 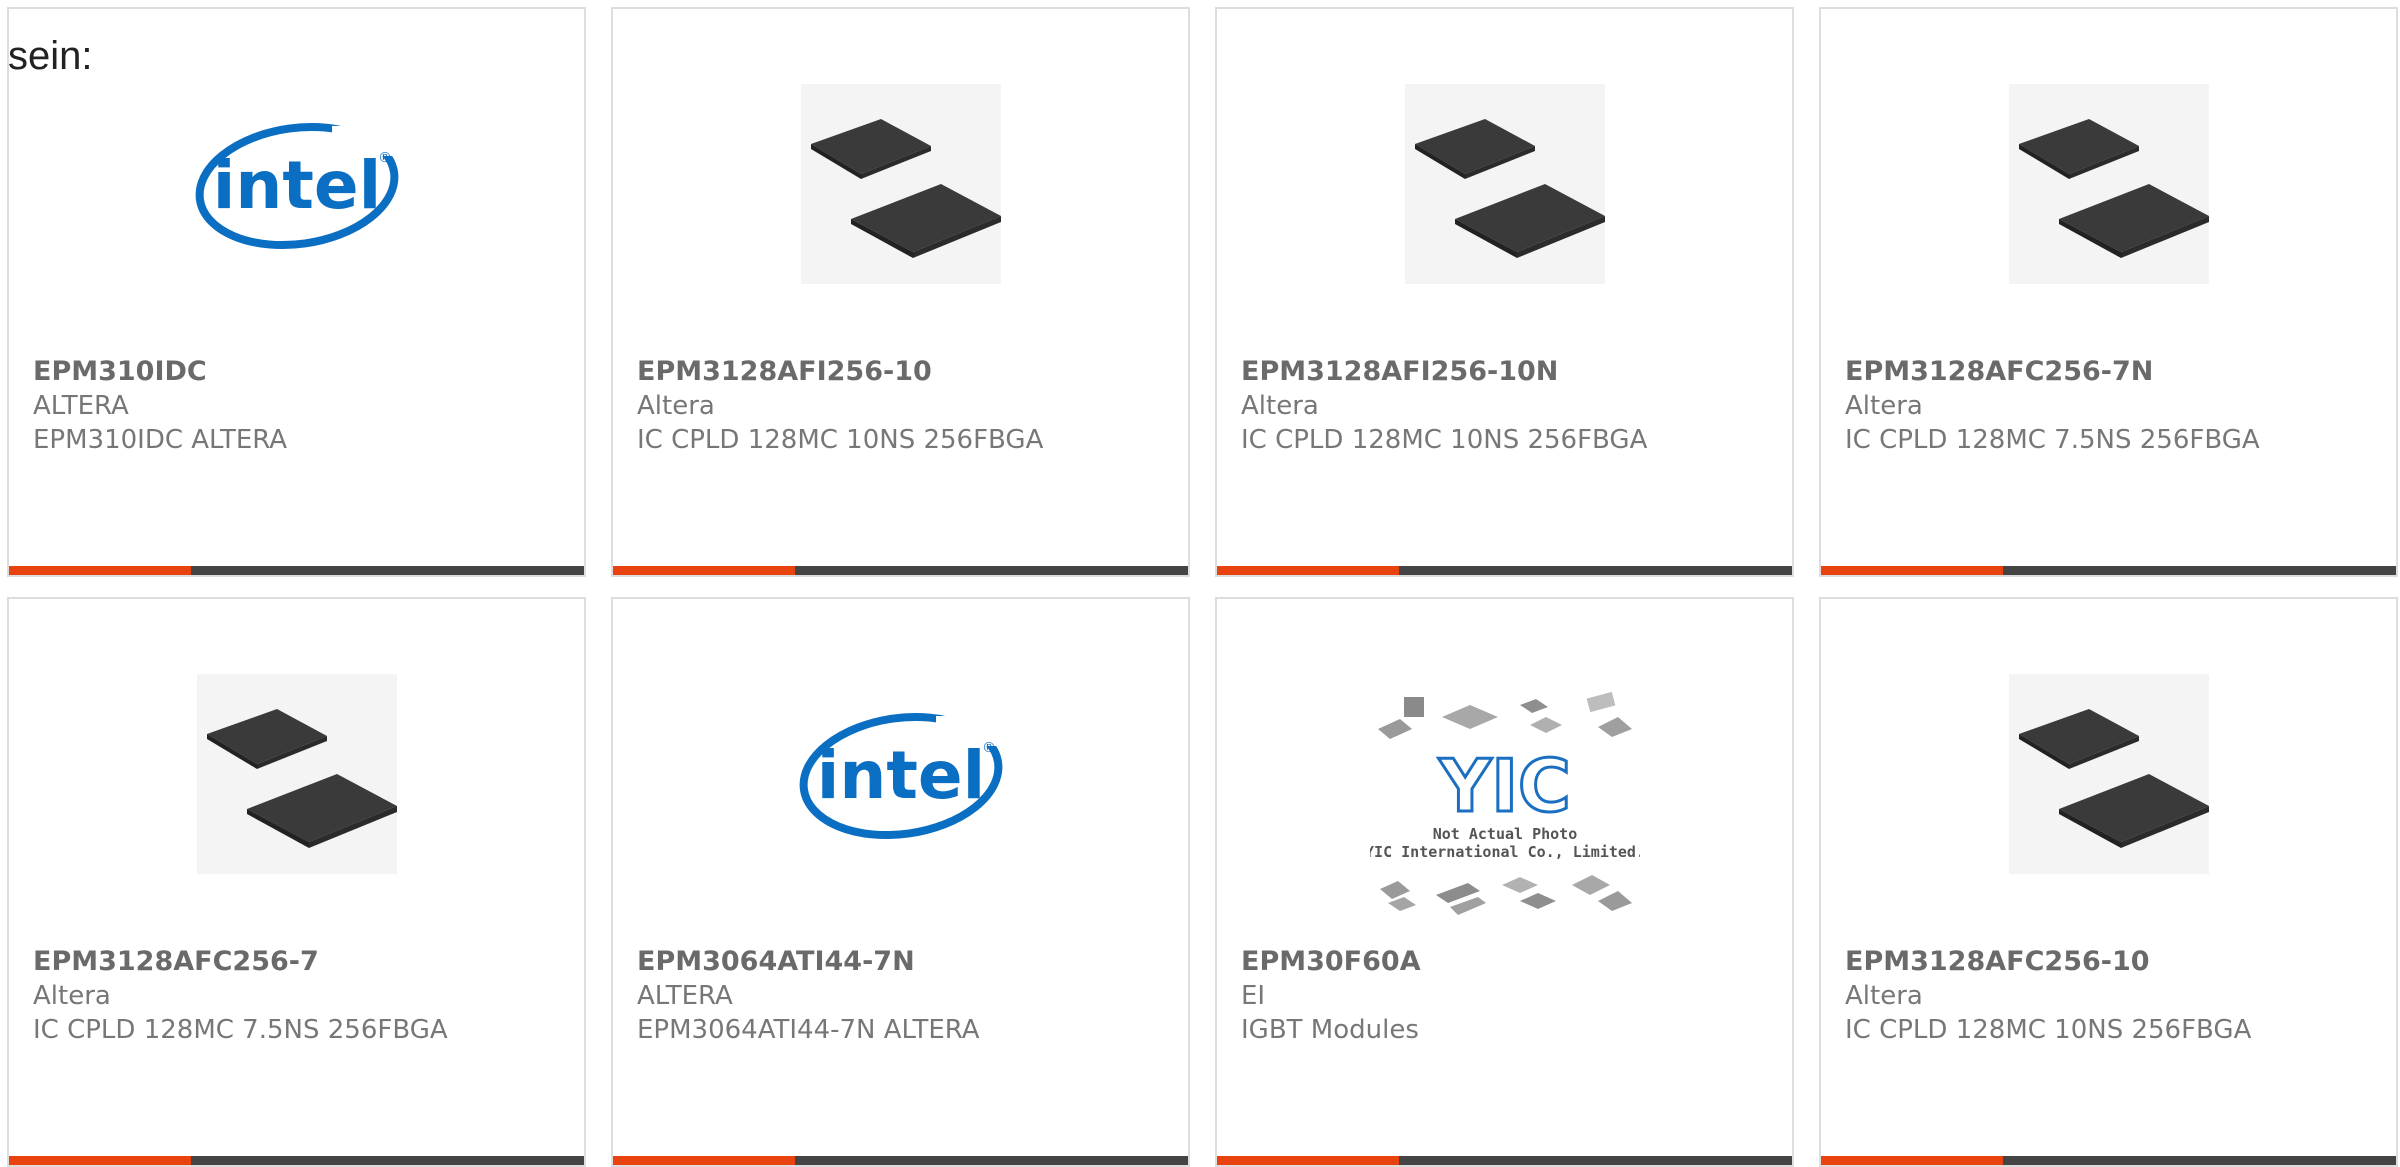 What do you see at coordinates (808, 1030) in the screenshot?
I see `description: EPM3064ATI44-7N ALTERA` at bounding box center [808, 1030].